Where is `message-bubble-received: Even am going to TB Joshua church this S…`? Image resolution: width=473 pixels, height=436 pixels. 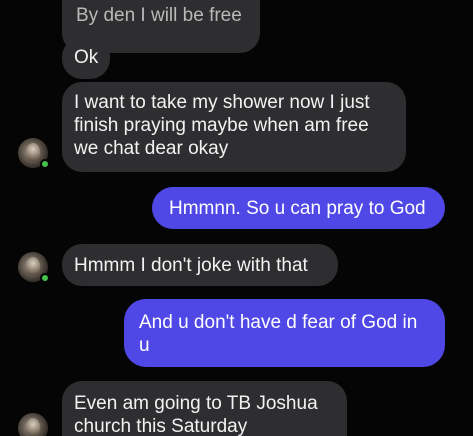
message-bubble-received: Even am going to TB Joshua church this S… is located at coordinates (204, 408).